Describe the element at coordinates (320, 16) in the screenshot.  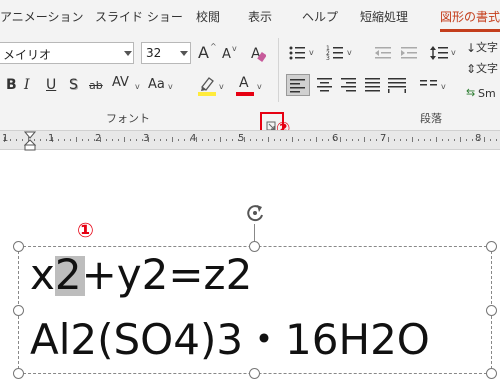
I see `tab-help: ヘルプ` at that location.